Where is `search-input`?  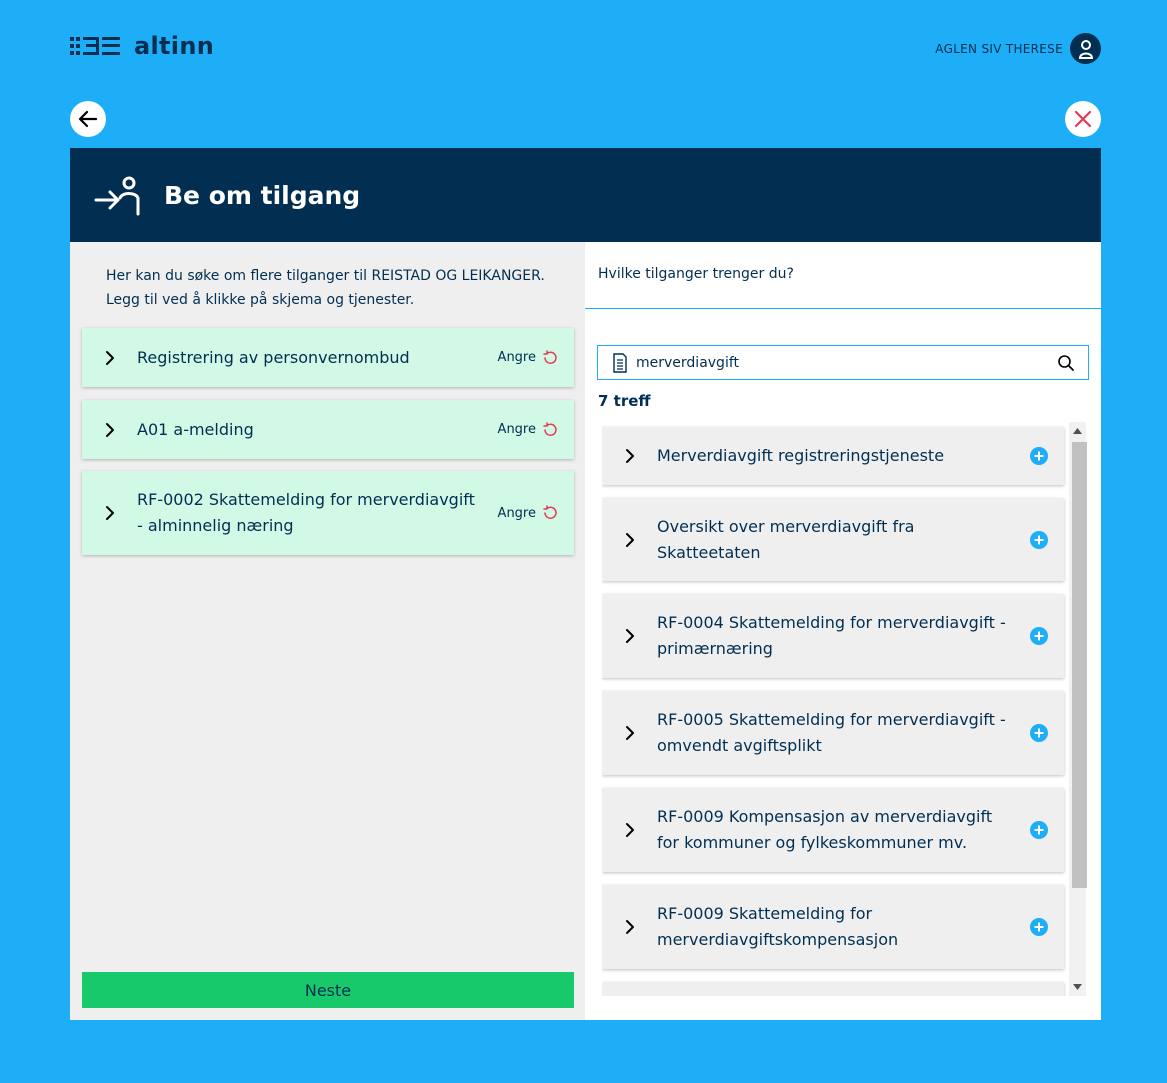
search-input is located at coordinates (846, 362).